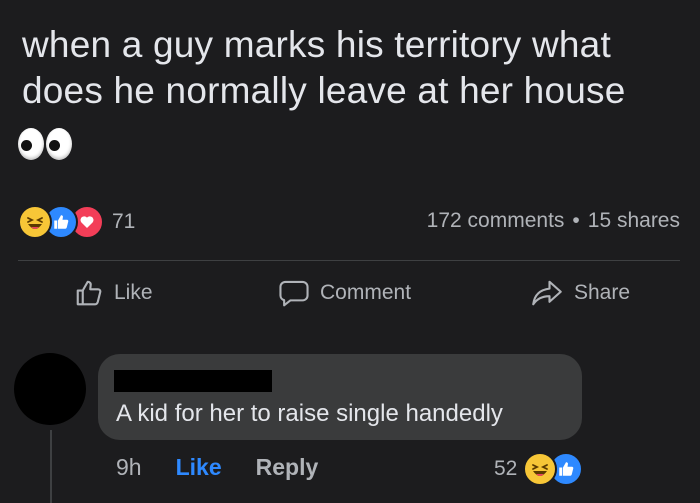 The height and width of the screenshot is (503, 700). Describe the element at coordinates (340, 397) in the screenshot. I see `comment-bubble: A kid for her to raise single handedly` at that location.